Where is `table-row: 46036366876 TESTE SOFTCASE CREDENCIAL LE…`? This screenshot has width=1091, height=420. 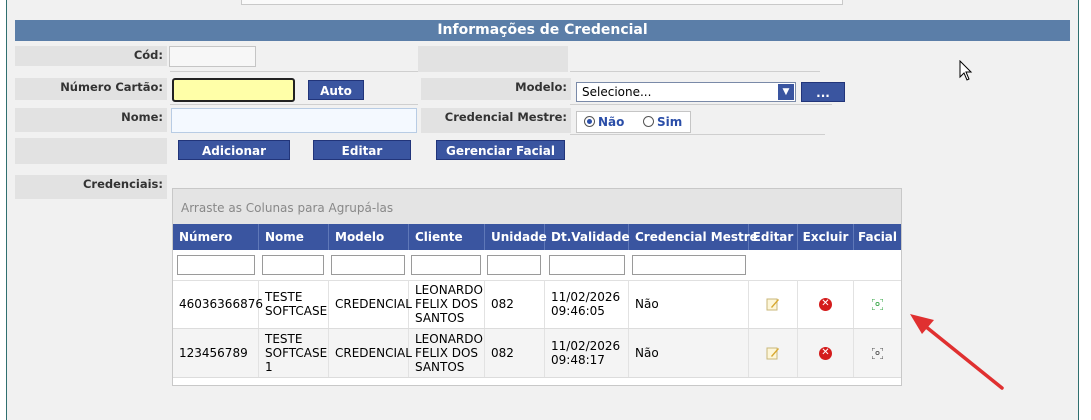
table-row: 46036366876 TESTE SOFTCASE CREDENCIAL LE… is located at coordinates (537, 304).